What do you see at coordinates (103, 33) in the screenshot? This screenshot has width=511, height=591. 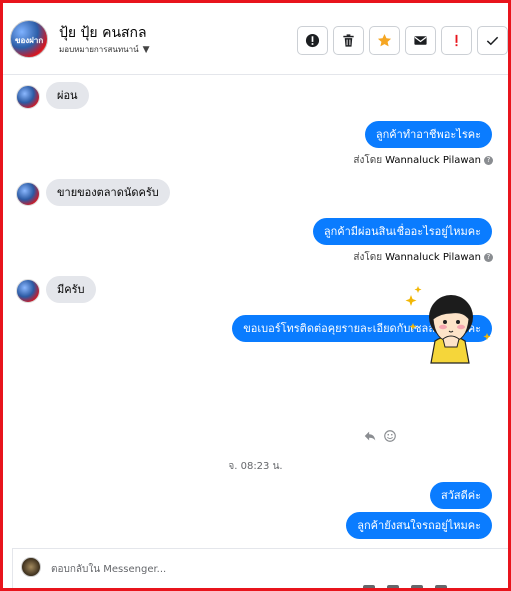 I see `contact-name: ปุ้ย ปุ้ย คนสกล` at bounding box center [103, 33].